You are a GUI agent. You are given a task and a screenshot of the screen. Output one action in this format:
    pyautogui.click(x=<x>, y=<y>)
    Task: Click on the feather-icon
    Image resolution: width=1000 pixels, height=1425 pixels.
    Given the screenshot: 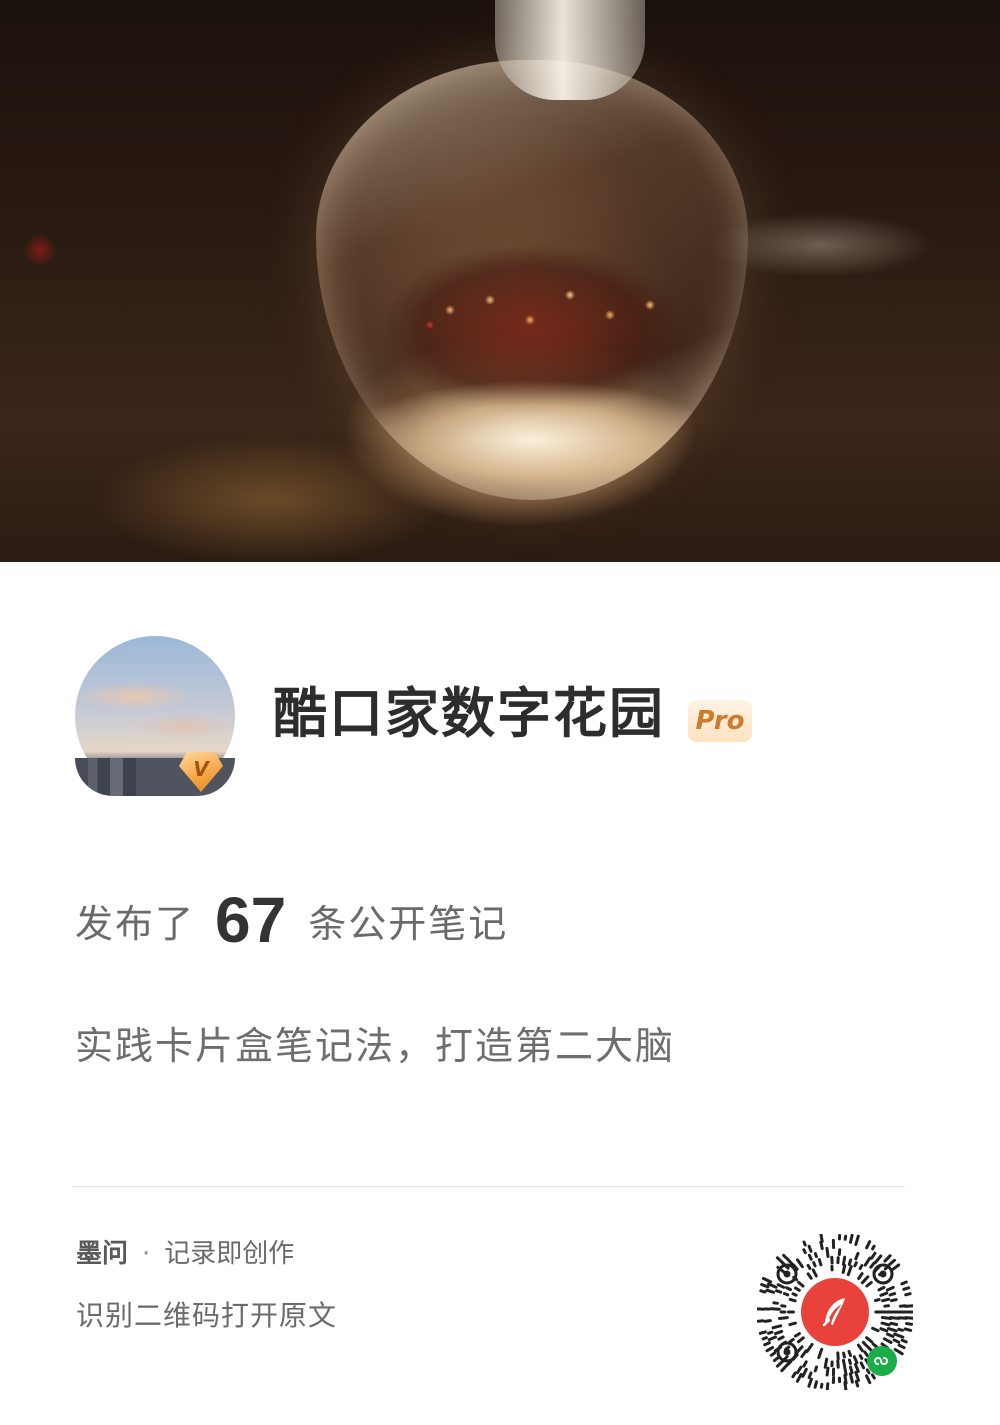 What is the action you would take?
    pyautogui.click(x=835, y=1312)
    